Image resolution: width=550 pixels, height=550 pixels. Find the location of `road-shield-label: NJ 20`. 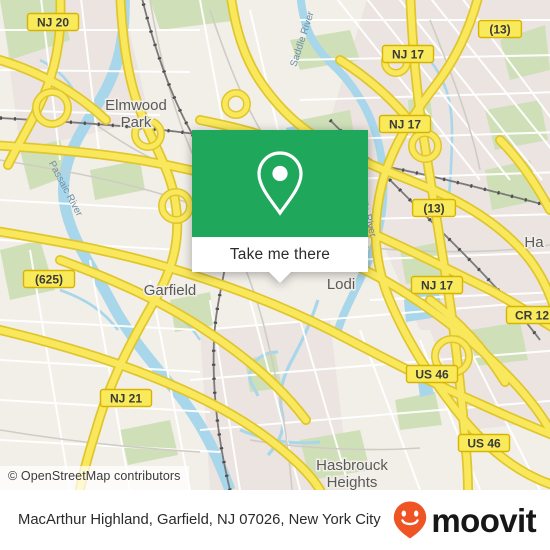

road-shield-label: NJ 20 is located at coordinates (53, 22).